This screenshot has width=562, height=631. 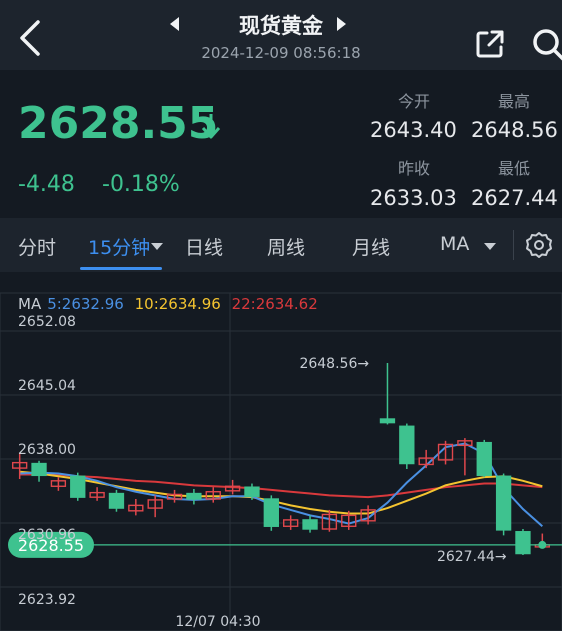 I want to click on y-tick-label: 2652.08, so click(x=47, y=322).